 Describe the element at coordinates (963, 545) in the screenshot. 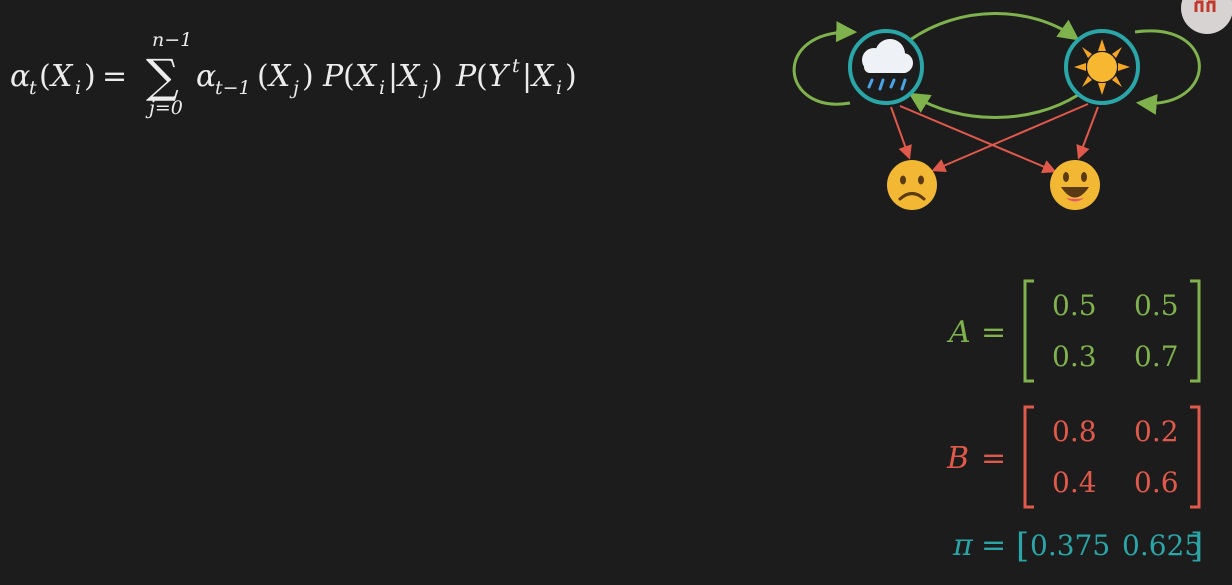

I see `pi-label: π` at that location.